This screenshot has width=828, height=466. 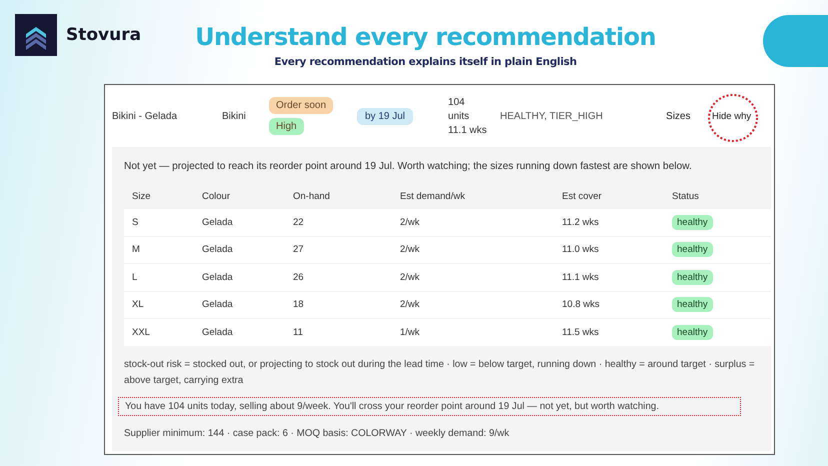 What do you see at coordinates (136, 222) in the screenshot?
I see `table-cell-text: S` at bounding box center [136, 222].